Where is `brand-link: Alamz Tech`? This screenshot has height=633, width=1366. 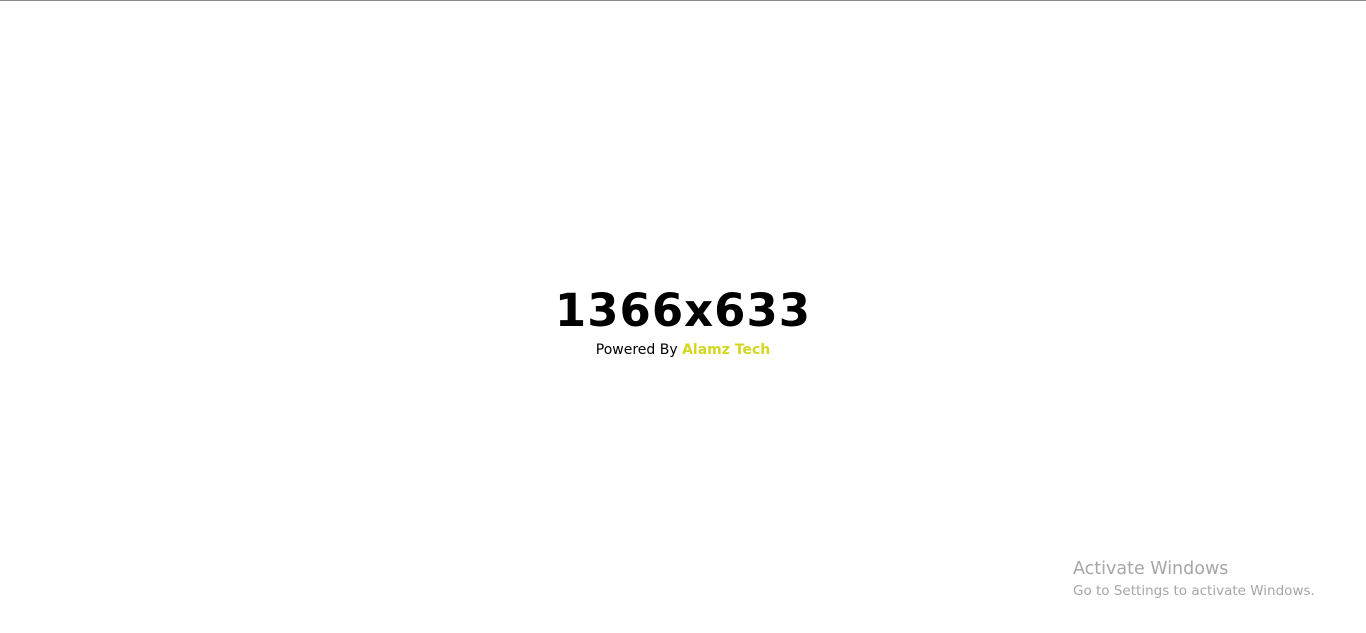
brand-link: Alamz Tech is located at coordinates (726, 350).